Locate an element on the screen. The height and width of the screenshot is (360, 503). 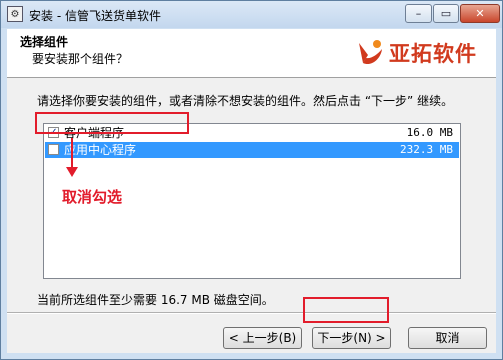
component-size: 16.0 MB is located at coordinates (429, 132).